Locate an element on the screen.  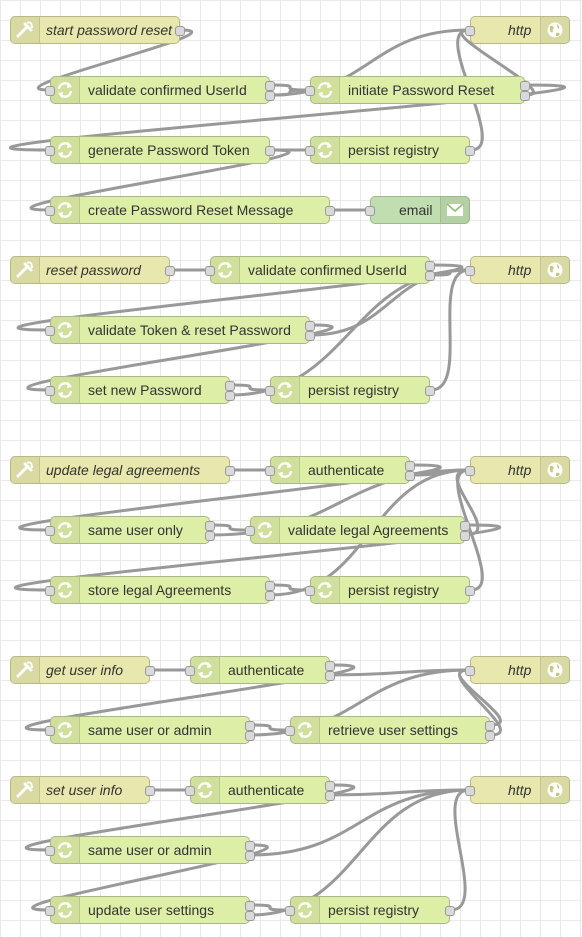
function-node: generate Password Token is located at coordinates (160, 150).